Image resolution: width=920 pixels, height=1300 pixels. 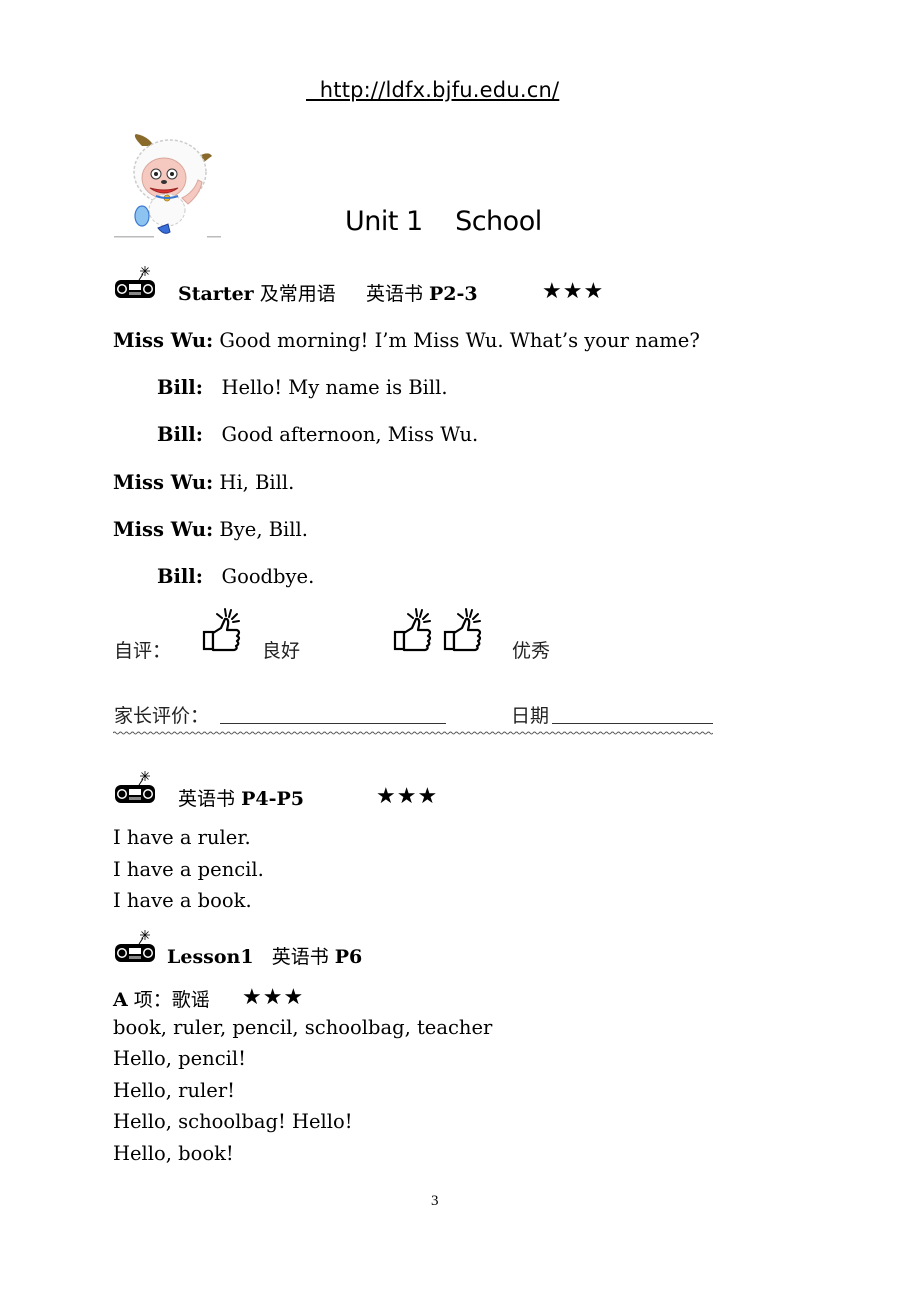 I want to click on sentence-line: I have a pencil., so click(x=188, y=869).